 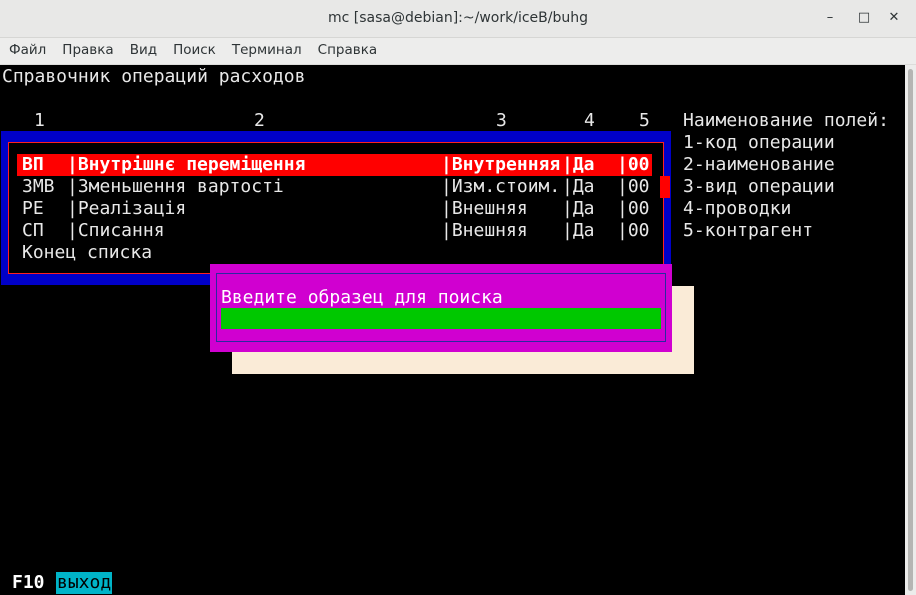 I want to click on table-row: РЕ |Реалізація |Внешняя |Да |00, so click(x=337, y=209).